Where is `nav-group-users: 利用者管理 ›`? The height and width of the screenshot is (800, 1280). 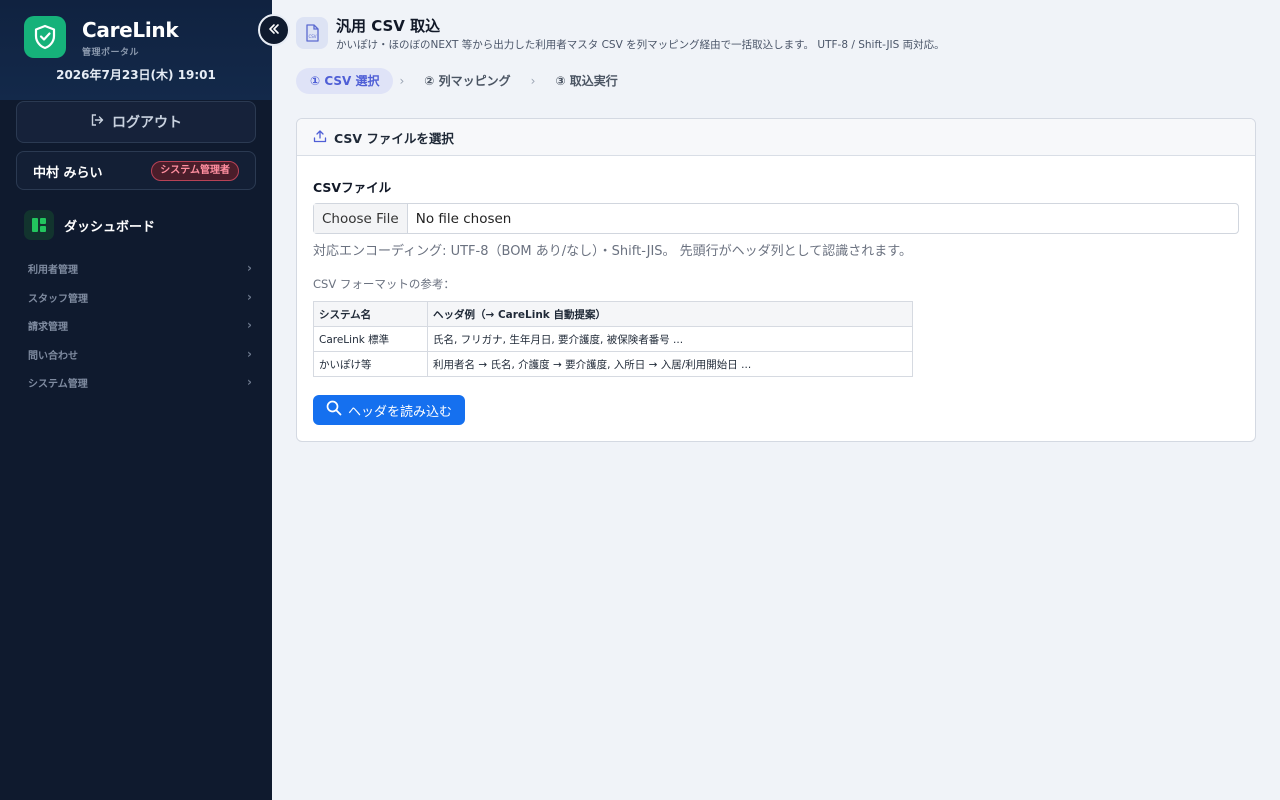 nav-group-users: 利用者管理 › is located at coordinates (140, 268).